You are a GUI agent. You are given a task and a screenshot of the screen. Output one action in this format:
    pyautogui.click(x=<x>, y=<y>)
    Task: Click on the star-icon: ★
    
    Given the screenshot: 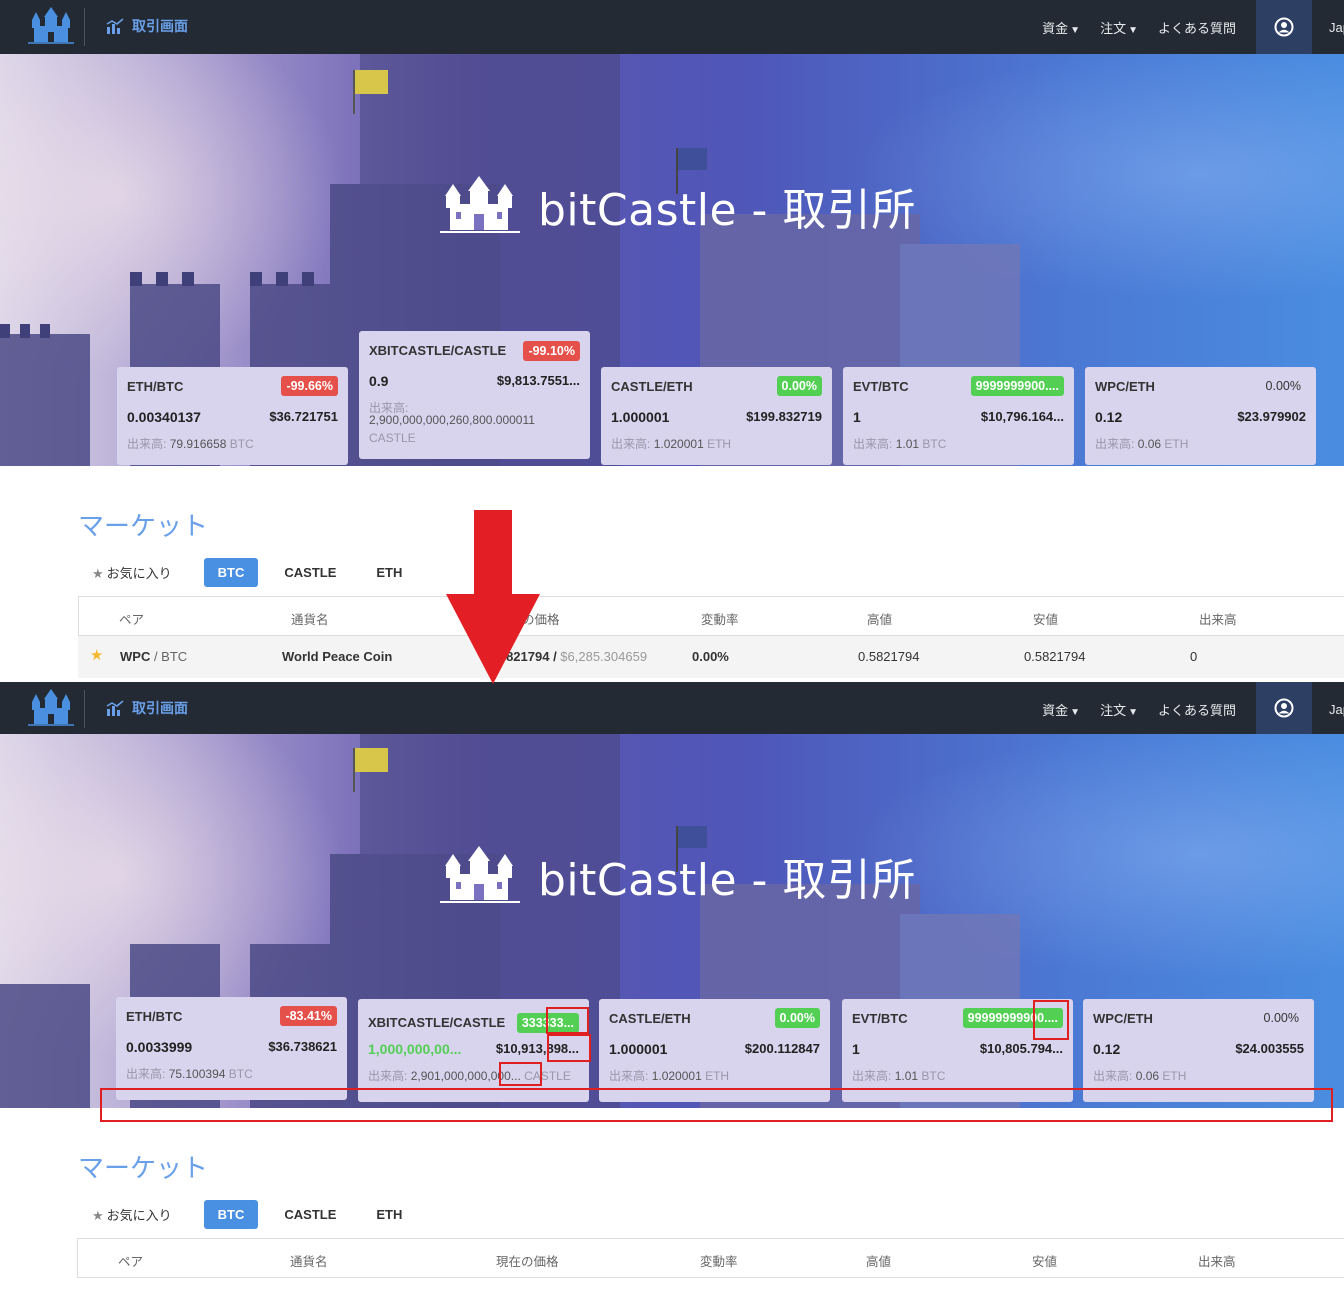 What is the action you would take?
    pyautogui.click(x=96, y=655)
    